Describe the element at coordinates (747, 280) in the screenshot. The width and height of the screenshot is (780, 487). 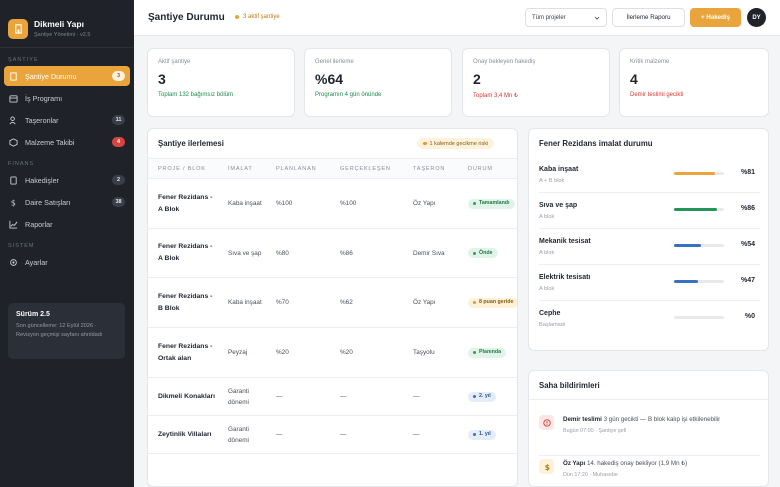
I see `progress-value: %47` at that location.